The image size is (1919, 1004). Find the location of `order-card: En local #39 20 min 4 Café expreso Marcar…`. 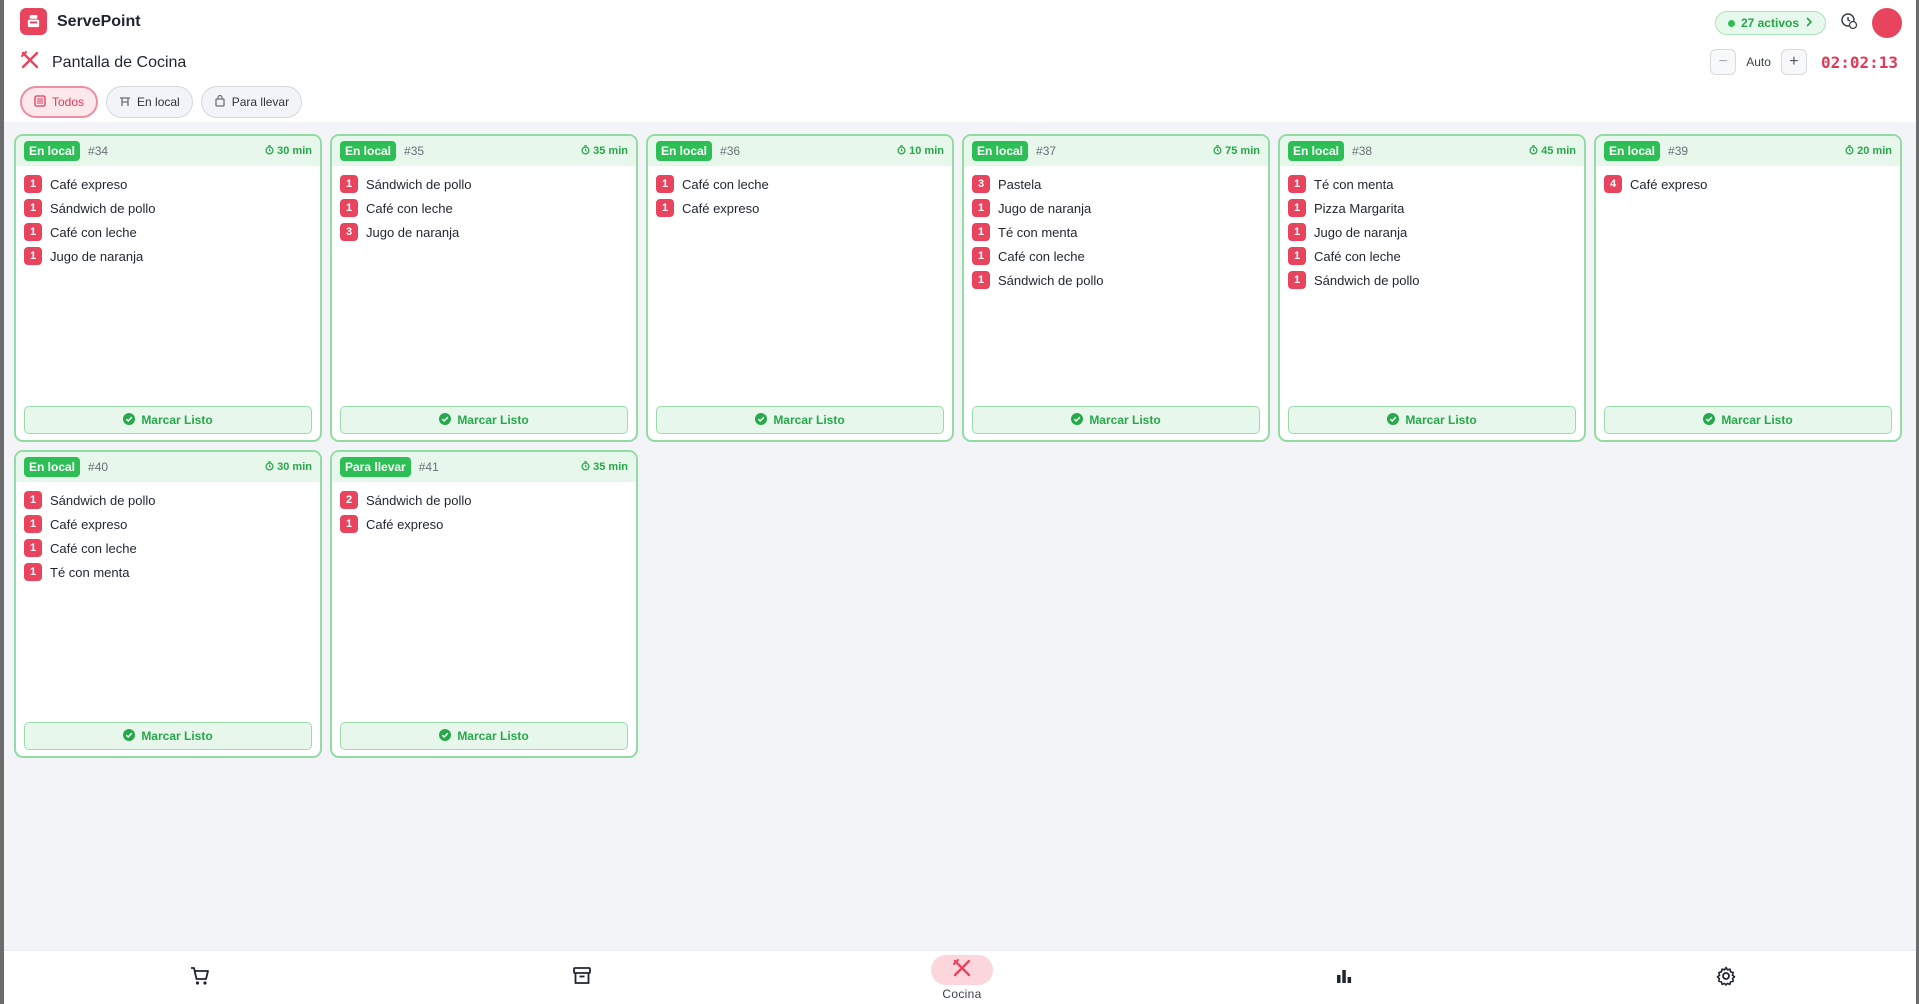

order-card: En local #39 20 min 4 Café expreso Marcar… is located at coordinates (1748, 288).